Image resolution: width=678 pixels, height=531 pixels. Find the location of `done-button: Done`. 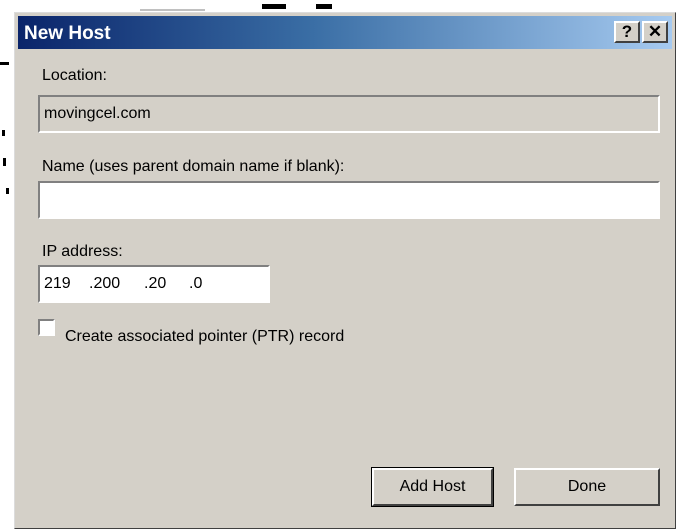

done-button: Done is located at coordinates (587, 487).